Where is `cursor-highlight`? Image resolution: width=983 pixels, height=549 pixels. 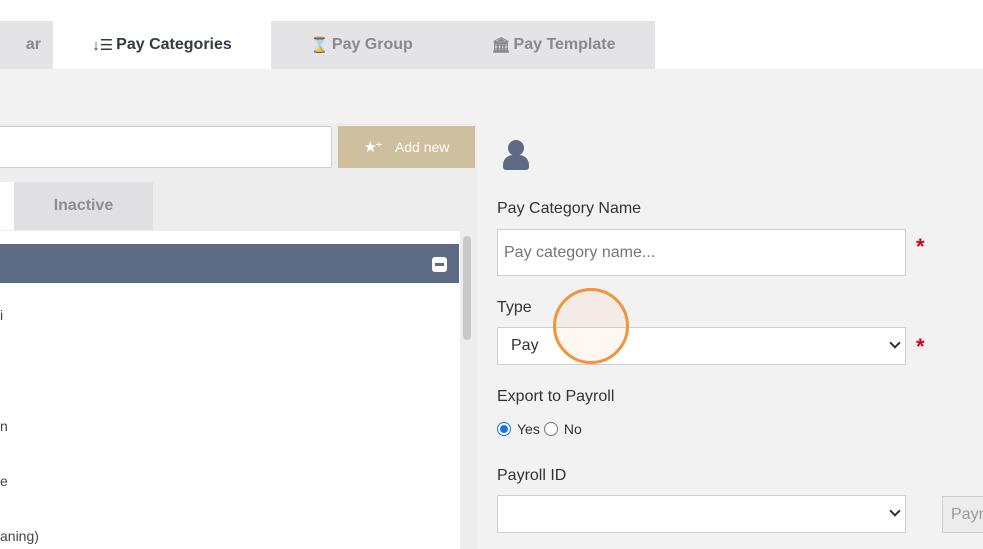 cursor-highlight is located at coordinates (591, 326).